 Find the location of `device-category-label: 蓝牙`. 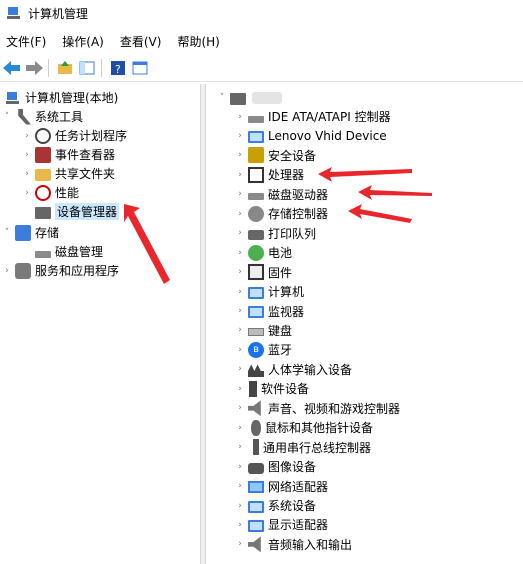

device-category-label: 蓝牙 is located at coordinates (280, 350).